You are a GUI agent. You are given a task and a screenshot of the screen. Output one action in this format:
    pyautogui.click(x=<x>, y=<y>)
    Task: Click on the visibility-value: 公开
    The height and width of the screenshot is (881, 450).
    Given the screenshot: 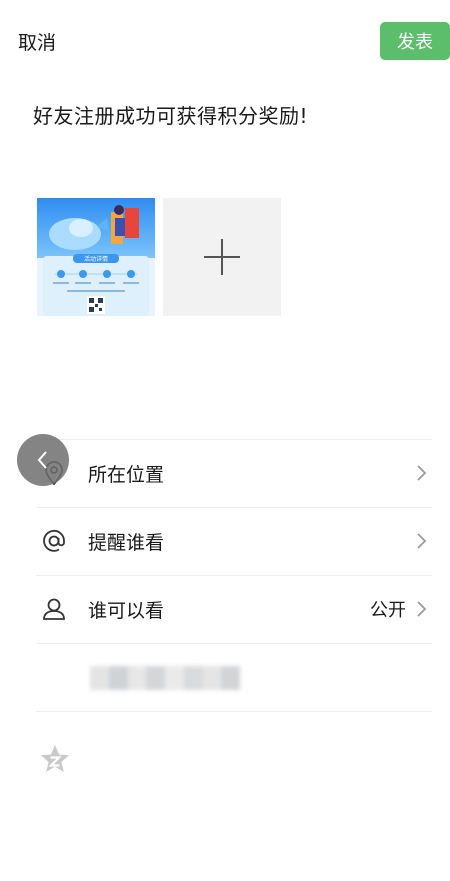 What is the action you would take?
    pyautogui.click(x=388, y=610)
    